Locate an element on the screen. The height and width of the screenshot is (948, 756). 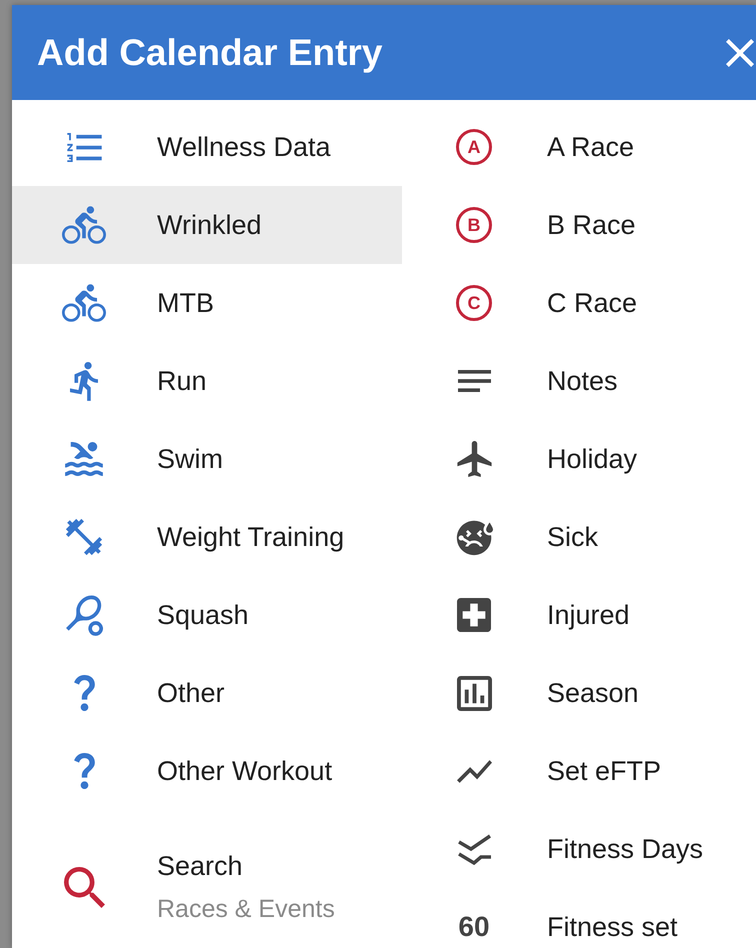
close-icon is located at coordinates (740, 52).